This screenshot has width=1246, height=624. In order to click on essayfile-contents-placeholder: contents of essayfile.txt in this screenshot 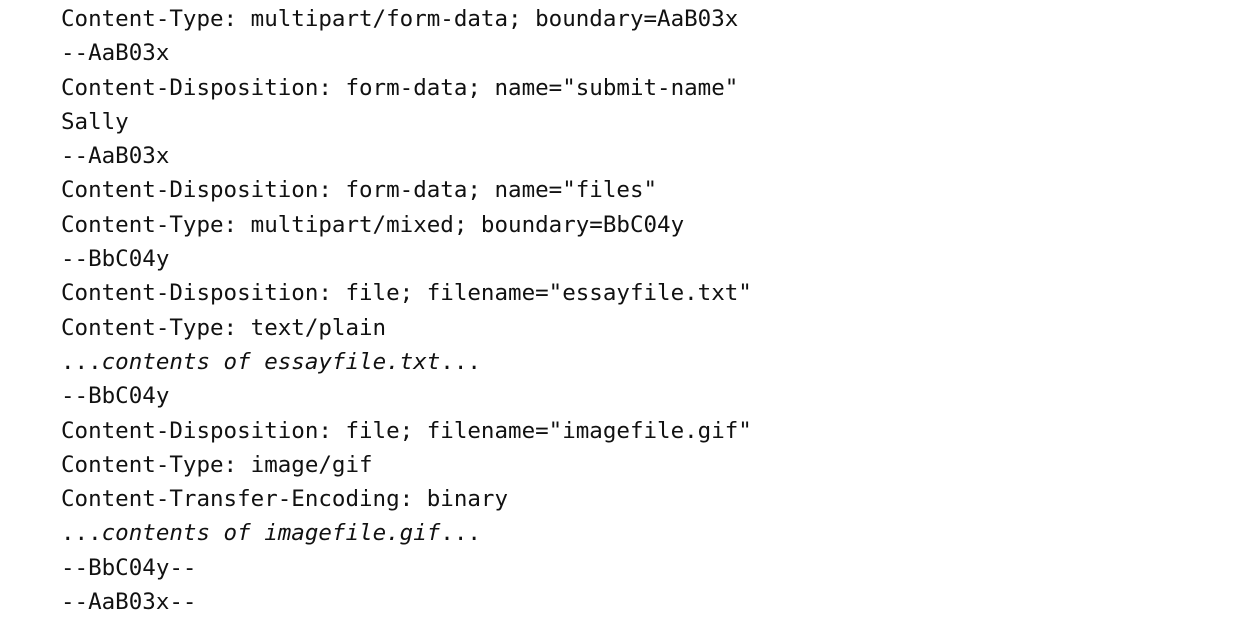, I will do `click(271, 361)`.